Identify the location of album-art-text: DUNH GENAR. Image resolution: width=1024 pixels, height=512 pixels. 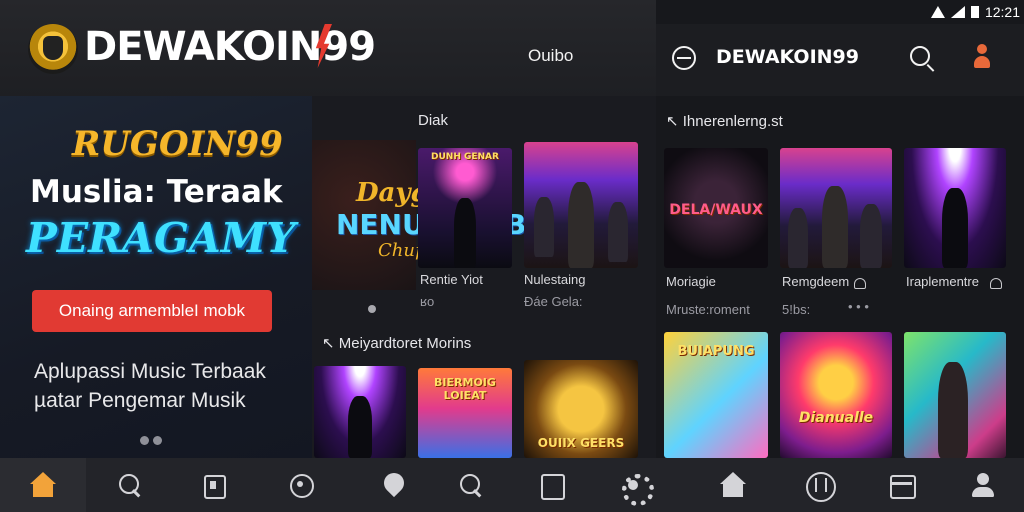
(465, 157).